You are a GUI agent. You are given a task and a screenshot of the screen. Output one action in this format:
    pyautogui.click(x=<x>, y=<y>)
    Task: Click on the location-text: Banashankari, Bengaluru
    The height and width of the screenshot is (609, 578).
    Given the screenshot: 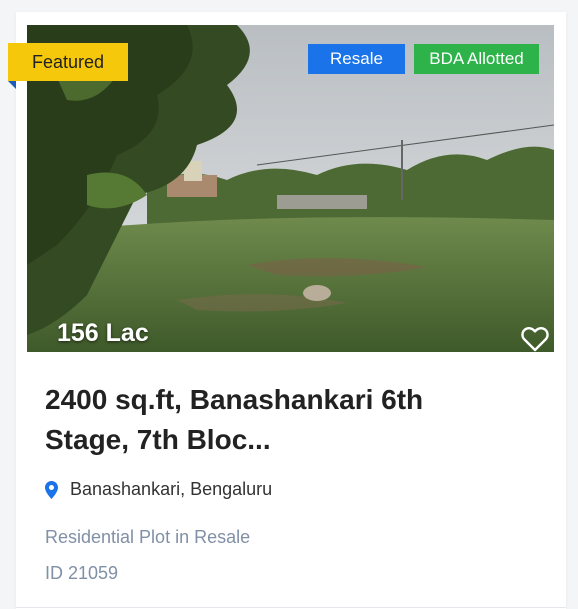 What is the action you would take?
    pyautogui.click(x=171, y=489)
    